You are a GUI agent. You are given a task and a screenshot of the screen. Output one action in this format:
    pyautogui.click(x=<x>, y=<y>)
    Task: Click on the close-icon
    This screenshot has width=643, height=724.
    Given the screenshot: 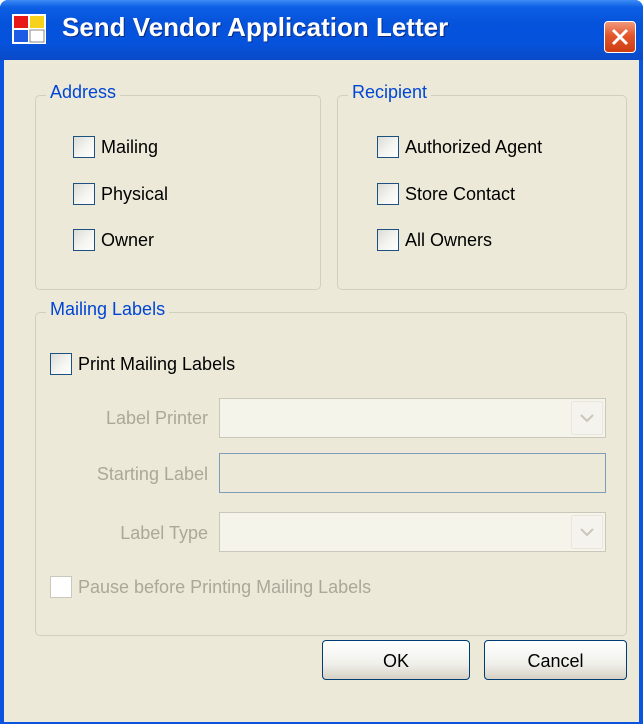 What is the action you would take?
    pyautogui.click(x=620, y=37)
    